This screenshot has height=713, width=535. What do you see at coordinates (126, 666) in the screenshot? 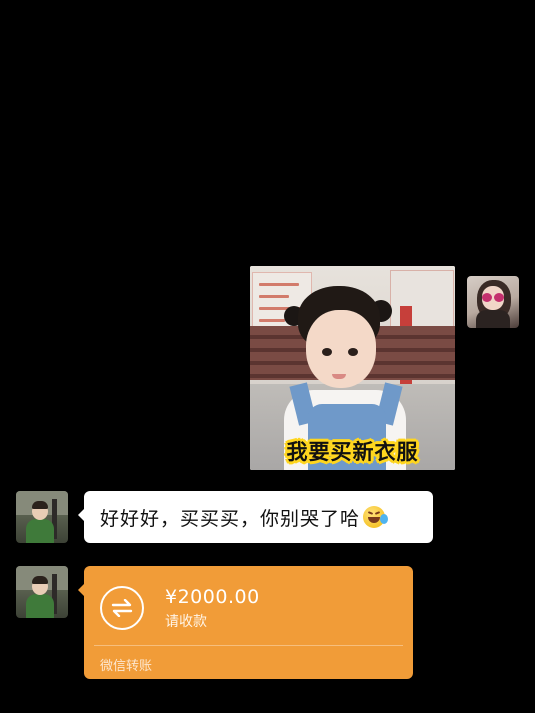
I see `transfer-footer-label: 微信转账` at bounding box center [126, 666].